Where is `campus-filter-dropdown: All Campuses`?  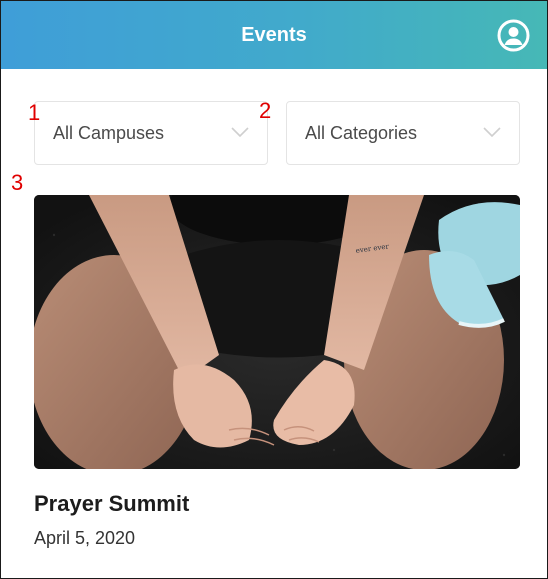 campus-filter-dropdown: All Campuses is located at coordinates (151, 133).